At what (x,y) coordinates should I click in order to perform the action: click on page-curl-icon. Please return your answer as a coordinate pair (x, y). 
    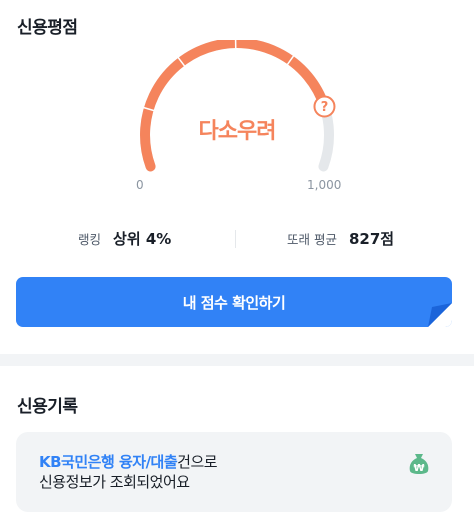
    Looking at the image, I should click on (440, 315).